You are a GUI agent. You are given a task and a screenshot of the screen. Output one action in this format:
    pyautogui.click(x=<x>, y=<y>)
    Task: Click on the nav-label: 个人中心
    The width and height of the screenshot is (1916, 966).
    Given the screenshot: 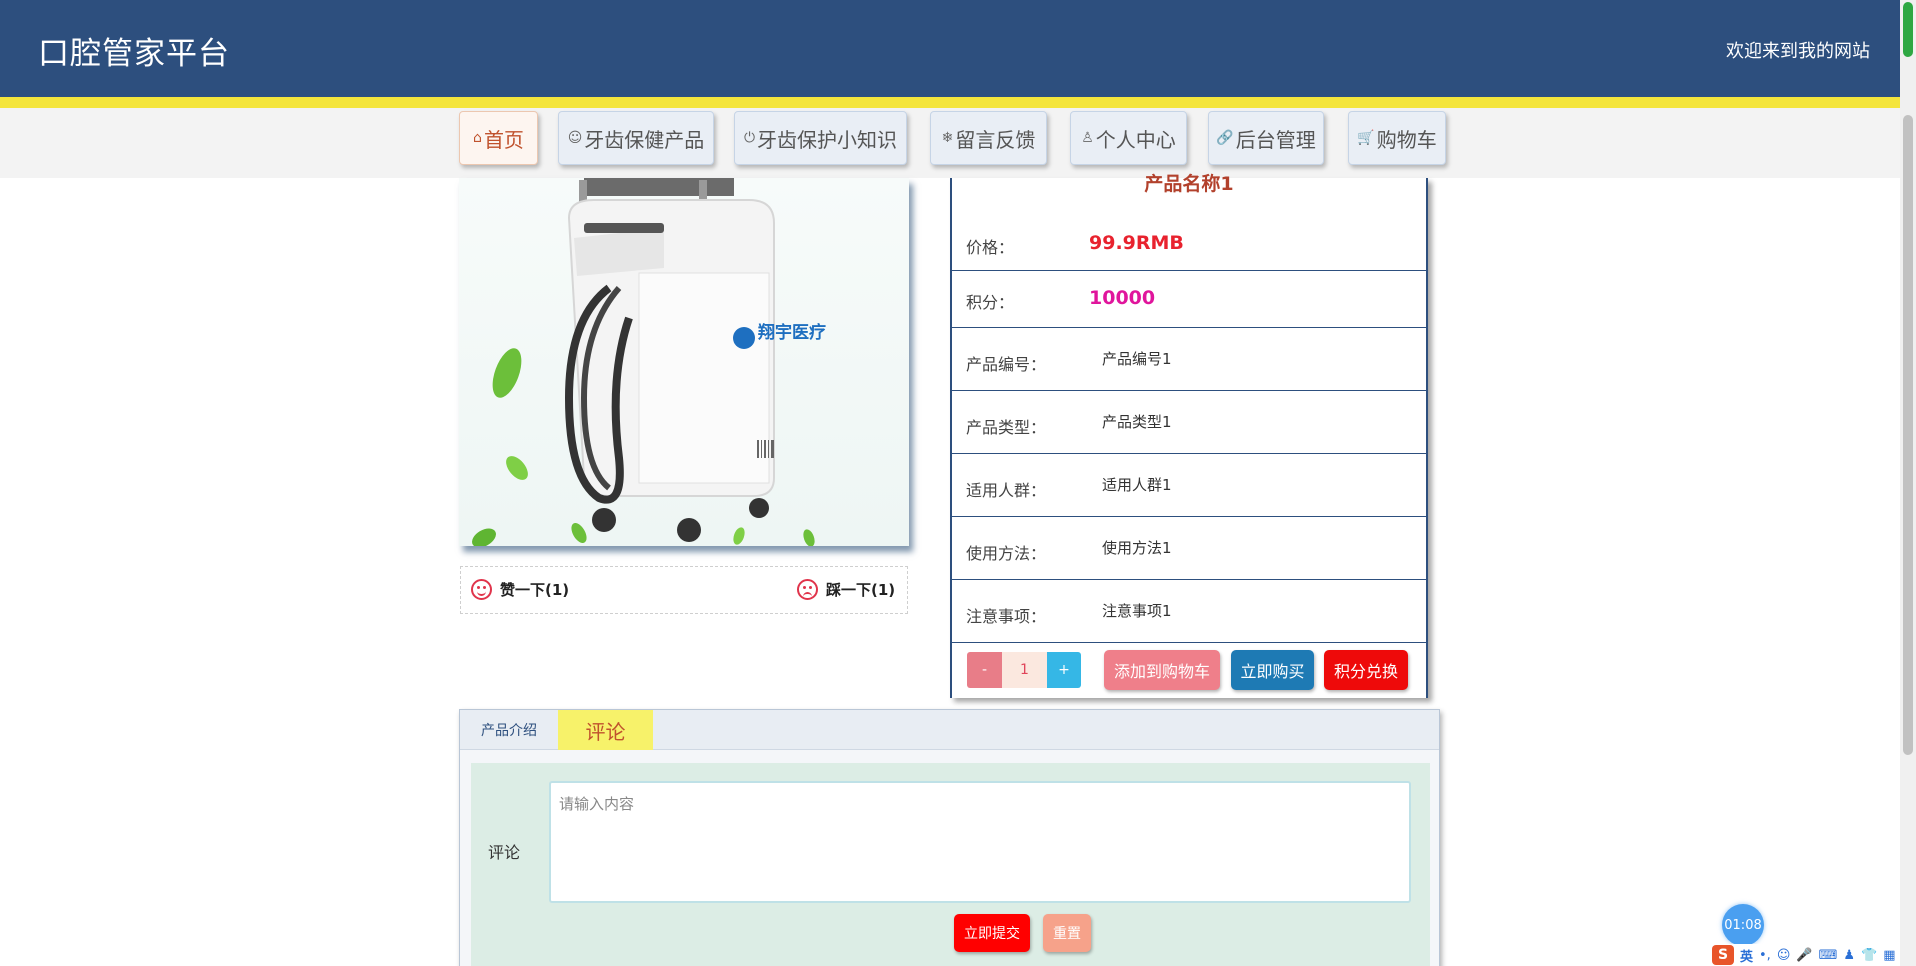 What is the action you would take?
    pyautogui.click(x=1135, y=139)
    